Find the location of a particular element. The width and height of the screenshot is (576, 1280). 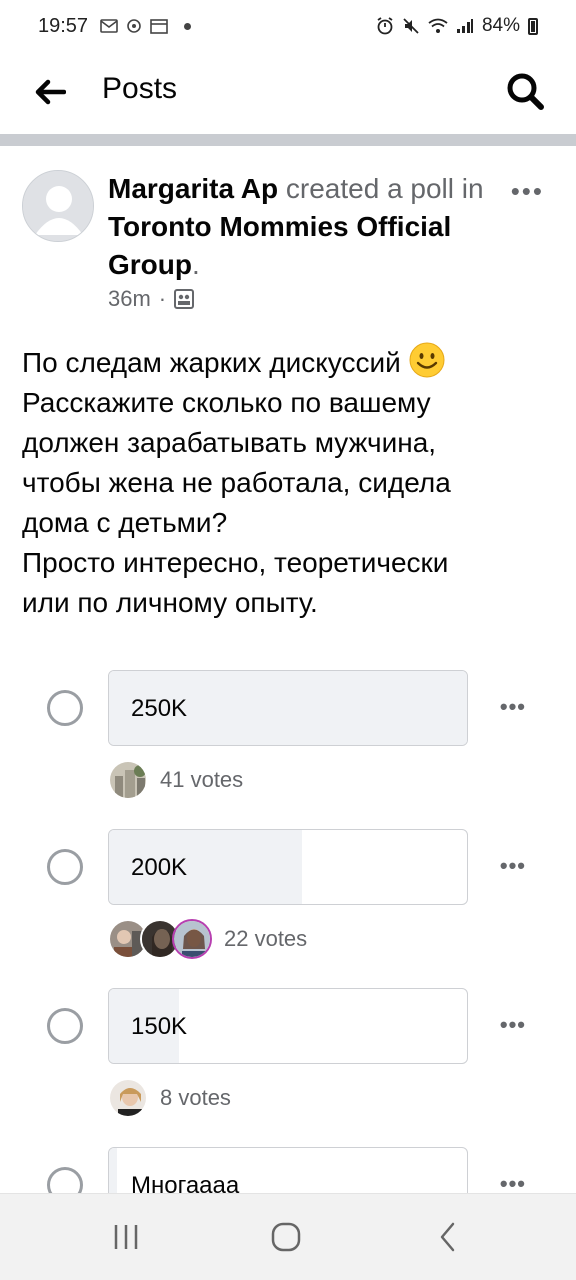

signal-icon is located at coordinates (464, 26).